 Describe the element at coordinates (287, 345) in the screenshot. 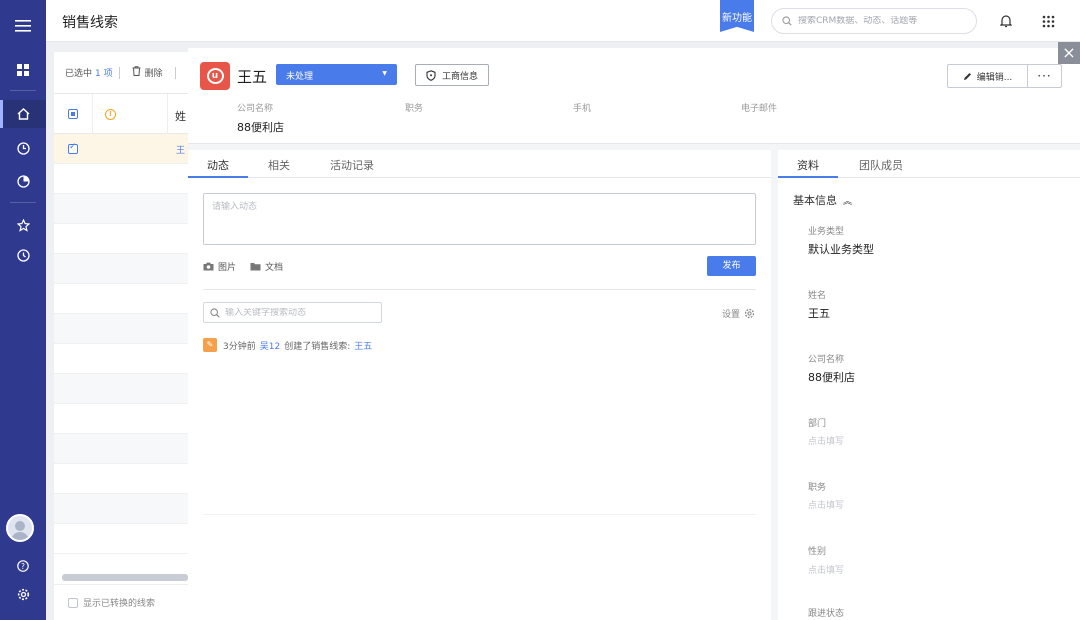

I see `feed-item: ✎ 3分钟前 吴12 创建了销售线索: 王五` at that location.